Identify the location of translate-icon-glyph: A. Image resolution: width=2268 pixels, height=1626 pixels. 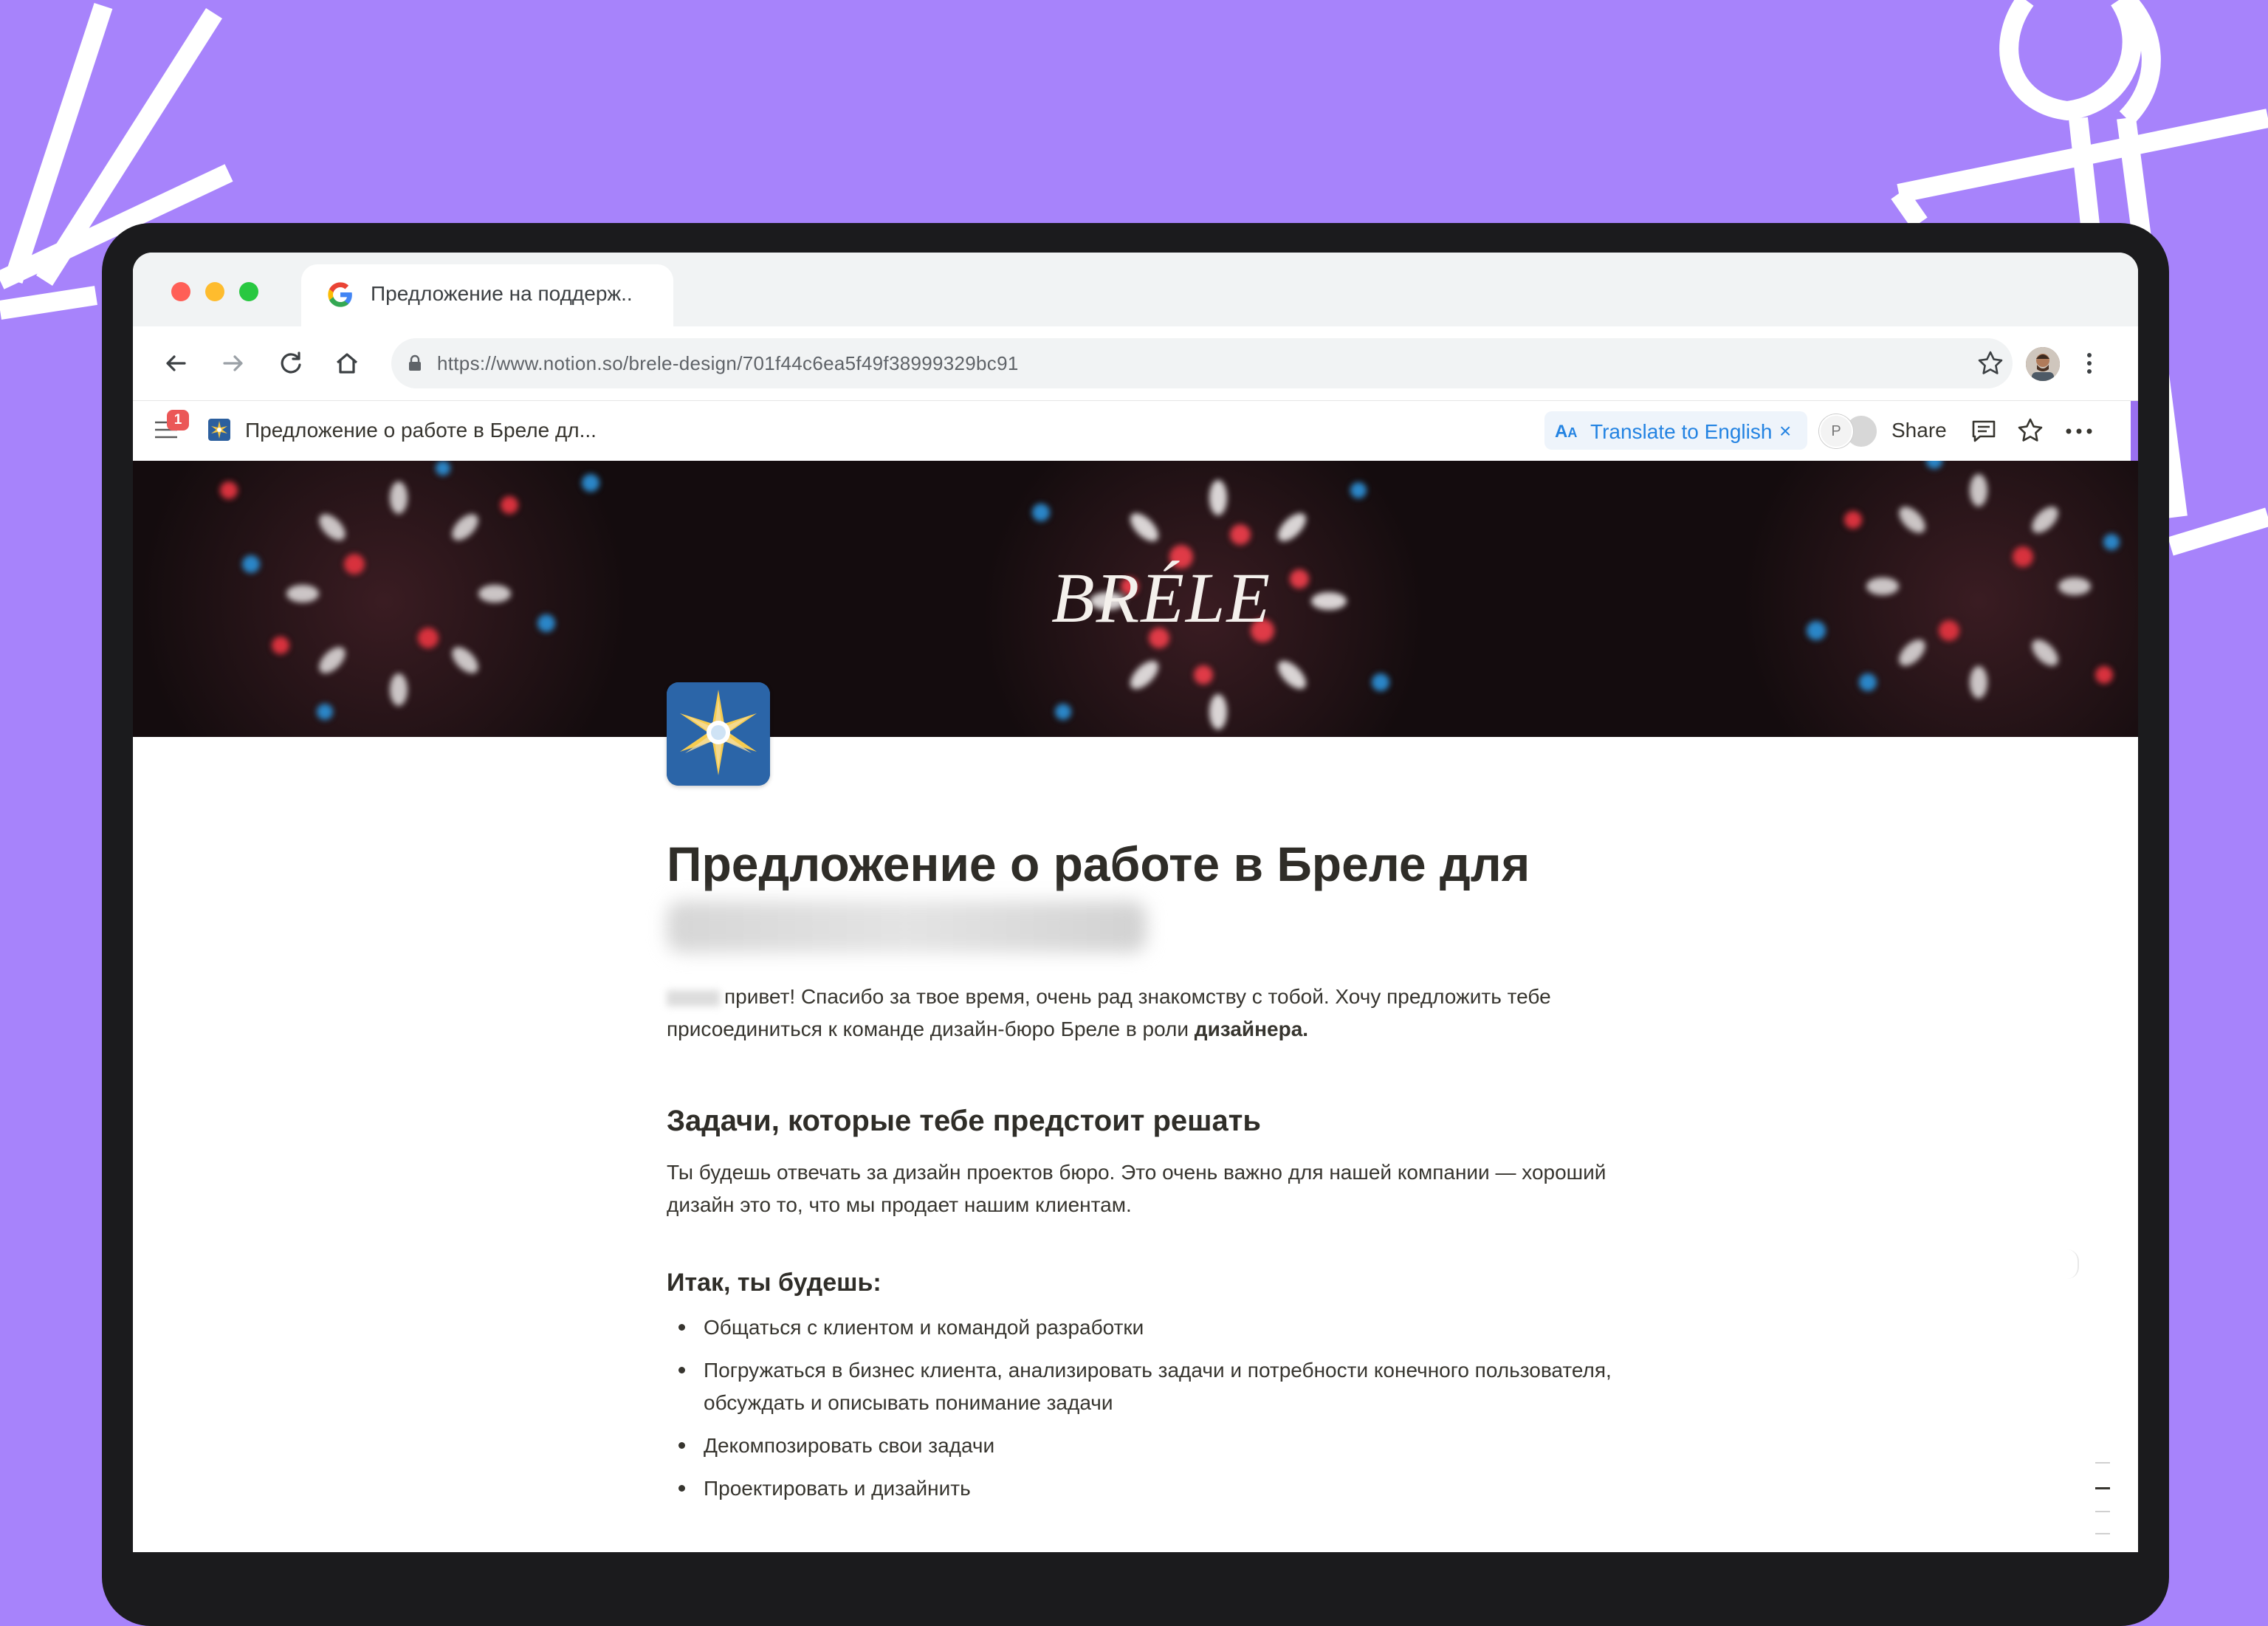
(1572, 433).